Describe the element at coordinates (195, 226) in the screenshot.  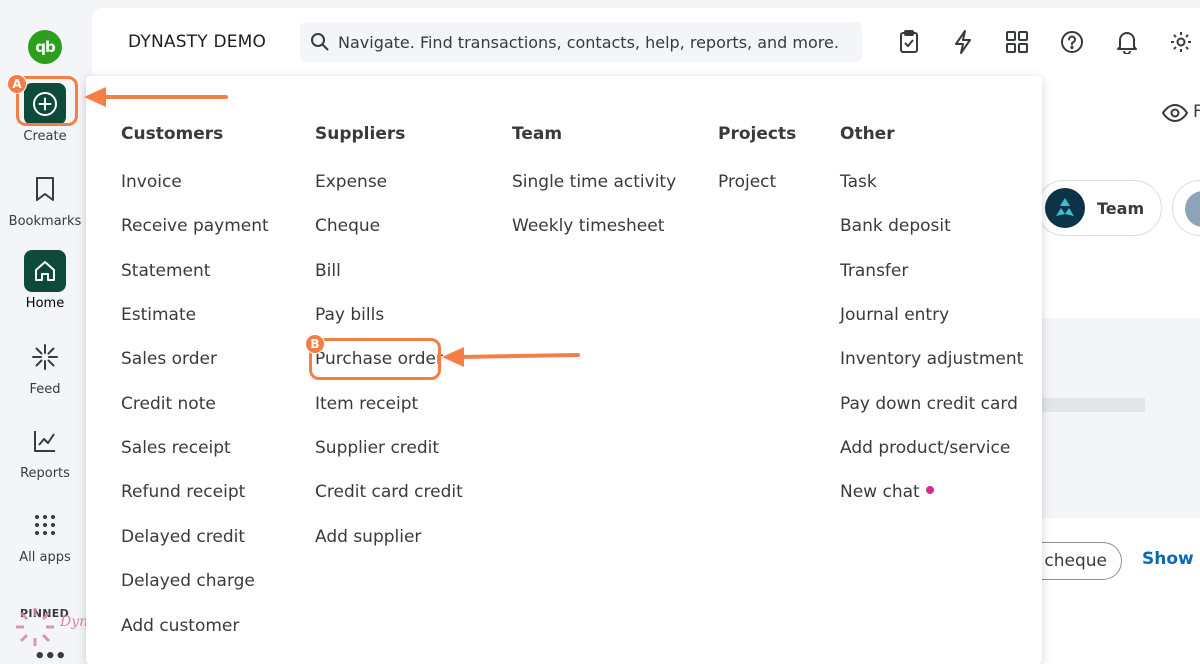
I see `menu-item-receive-payment: Receive payment` at that location.